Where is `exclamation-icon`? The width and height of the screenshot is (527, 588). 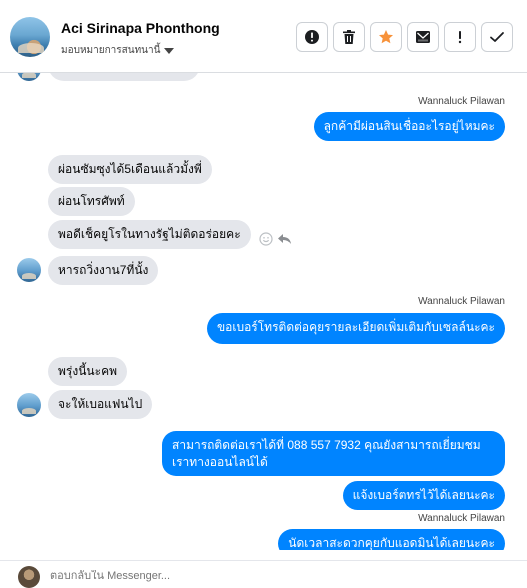 exclamation-icon is located at coordinates (460, 37).